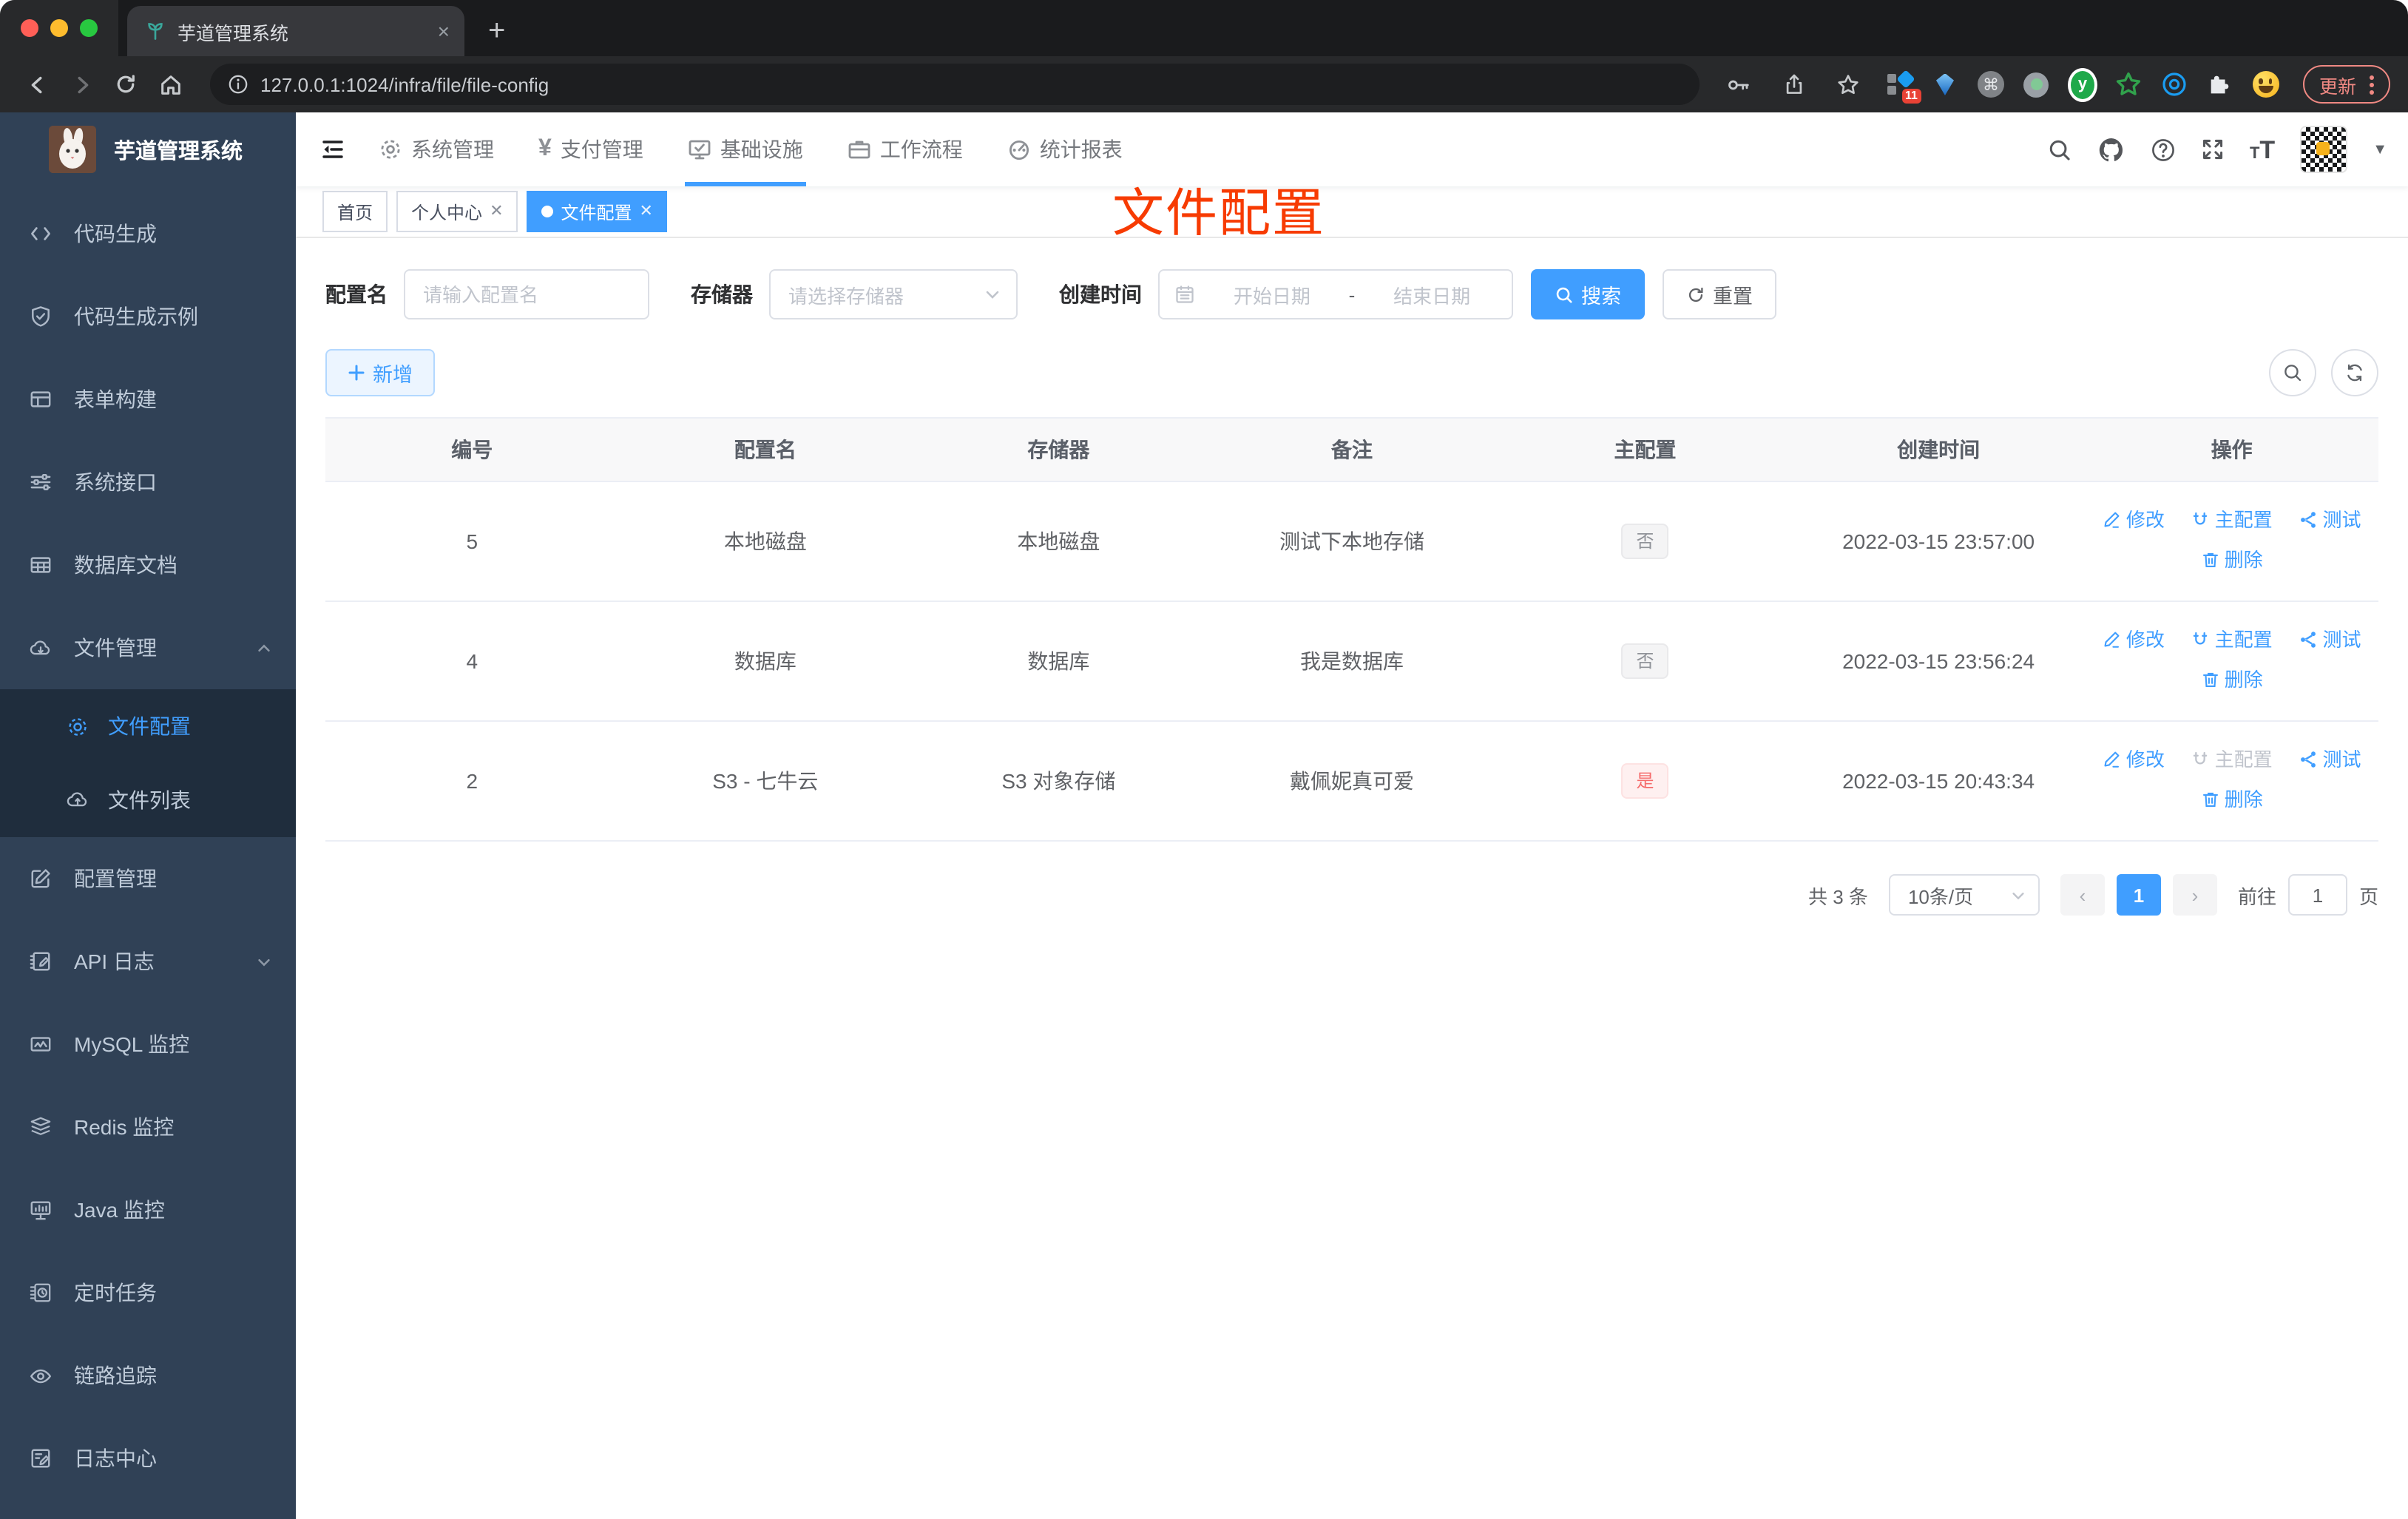  Describe the element at coordinates (148, 399) in the screenshot. I see `sidebar-item-form-builder: 表单构建` at that location.